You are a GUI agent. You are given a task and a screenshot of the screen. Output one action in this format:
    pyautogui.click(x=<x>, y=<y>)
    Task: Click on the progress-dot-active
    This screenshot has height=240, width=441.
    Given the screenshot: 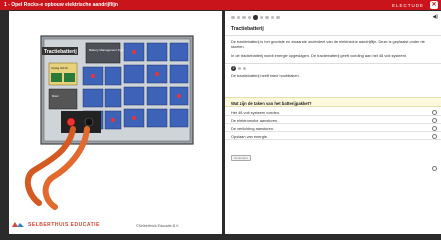 What is the action you would take?
    pyautogui.click(x=255, y=17)
    